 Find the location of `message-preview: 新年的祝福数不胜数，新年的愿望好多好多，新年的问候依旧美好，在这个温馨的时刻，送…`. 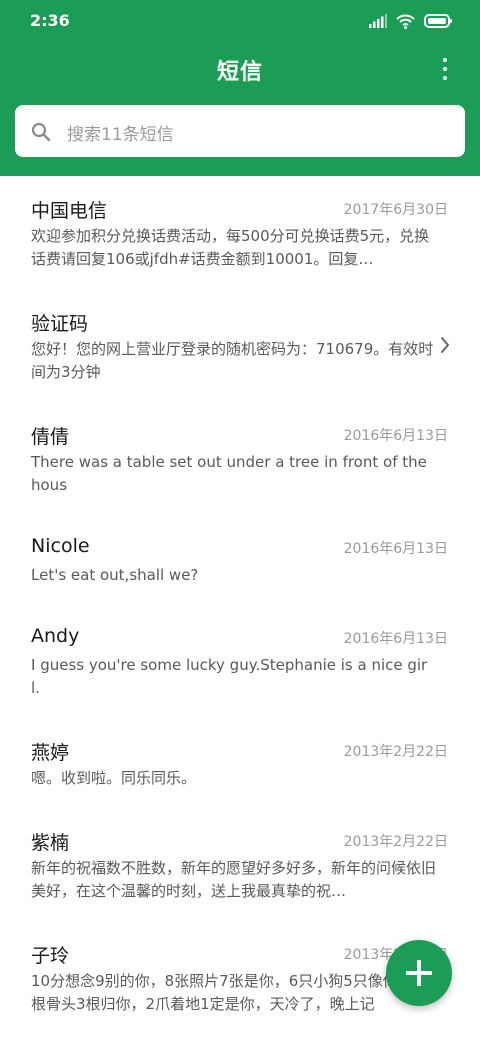

message-preview: 新年的祝福数不胜数，新年的愿望好多好多，新年的问候依旧美好，在这个温馨的时刻，送… is located at coordinates (233, 879).